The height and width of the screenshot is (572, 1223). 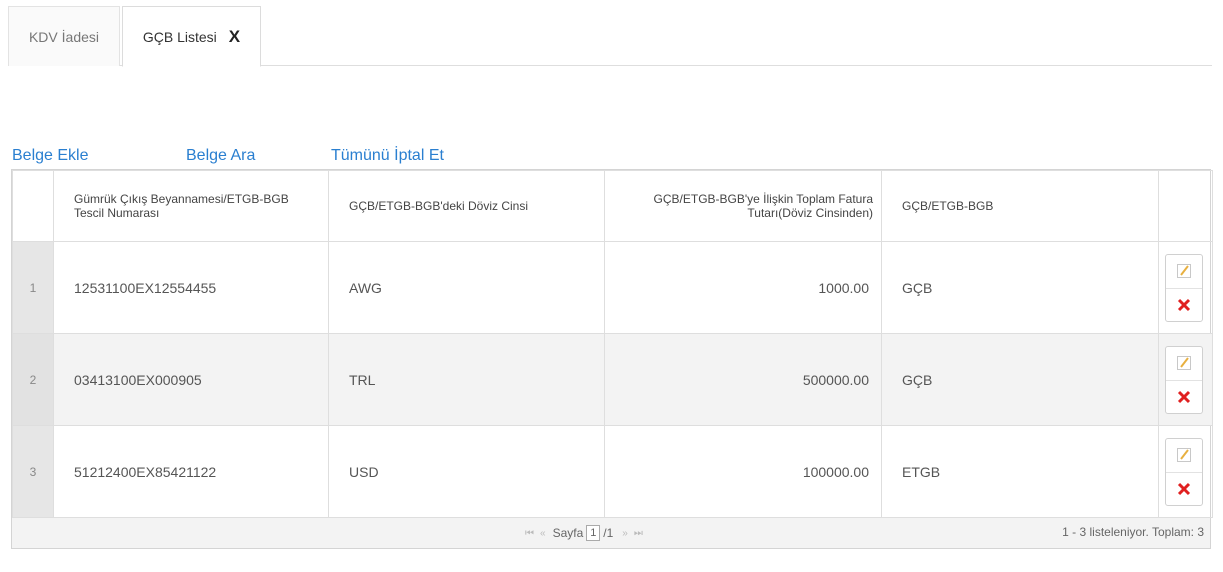 I want to click on action-links: Belge Ekle Belge Ara Tümünü İptal Et, so click(x=312, y=157).